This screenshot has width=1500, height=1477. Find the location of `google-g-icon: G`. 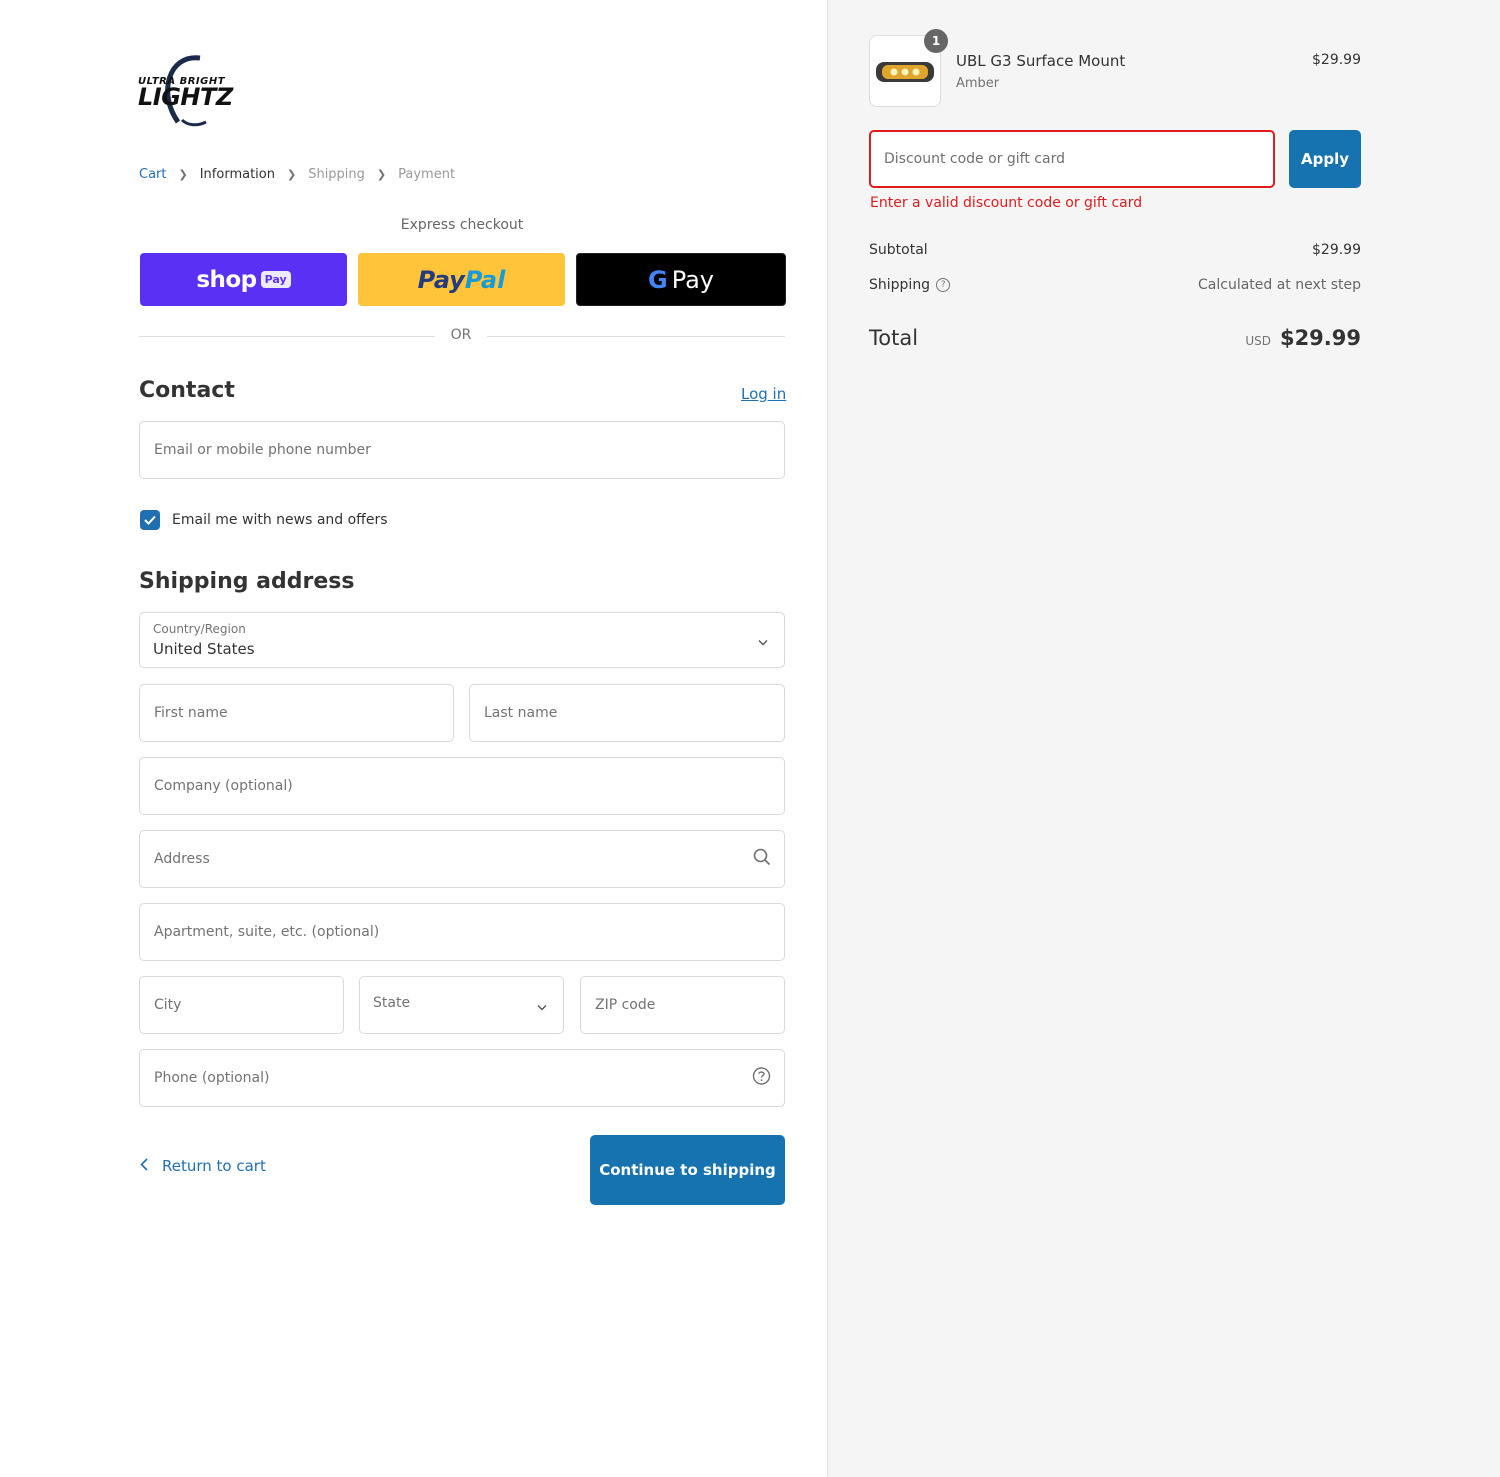

google-g-icon: G is located at coordinates (658, 280).